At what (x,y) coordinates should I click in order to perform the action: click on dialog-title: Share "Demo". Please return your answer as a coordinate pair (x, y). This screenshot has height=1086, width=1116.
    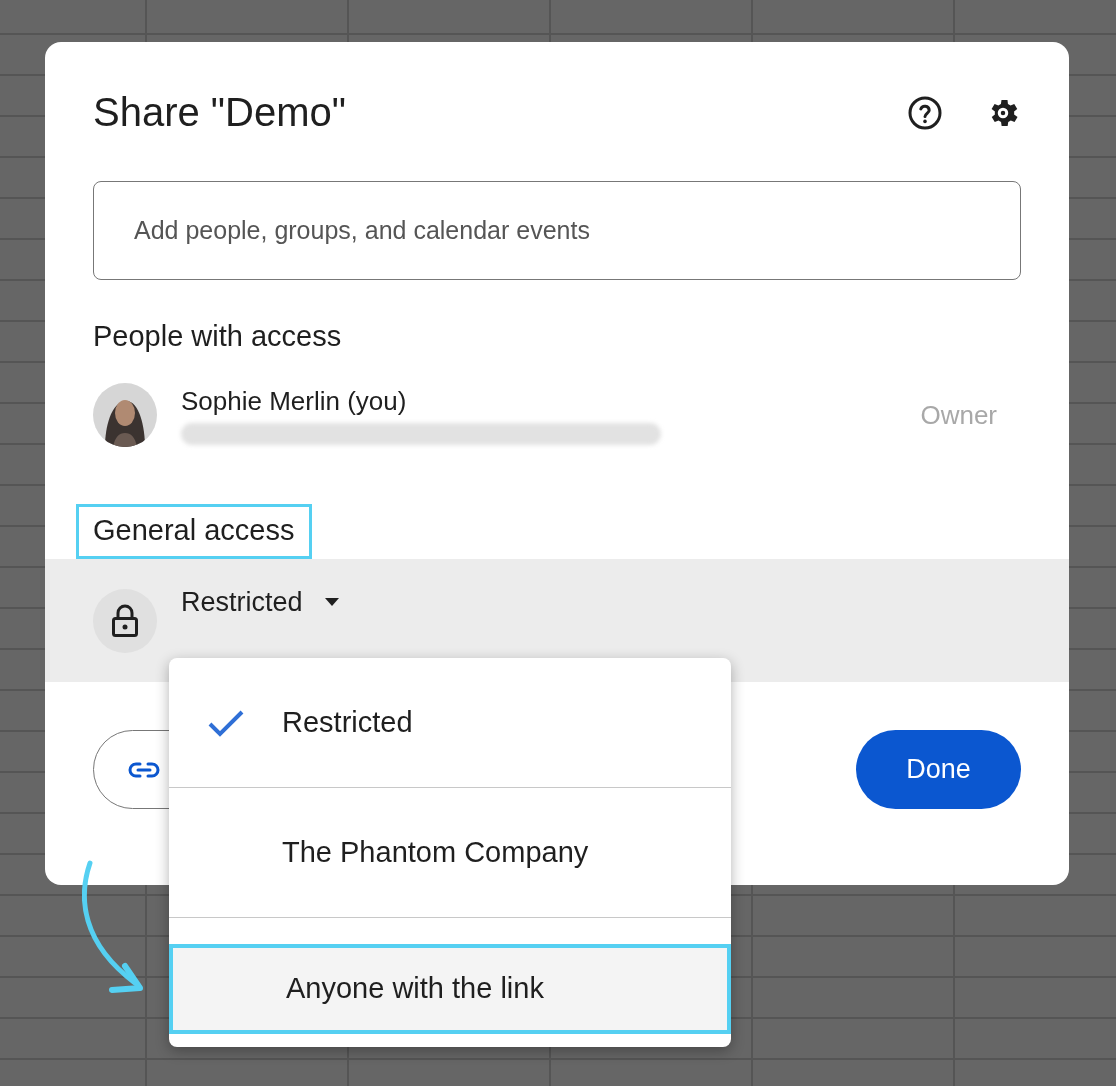
    Looking at the image, I should click on (219, 112).